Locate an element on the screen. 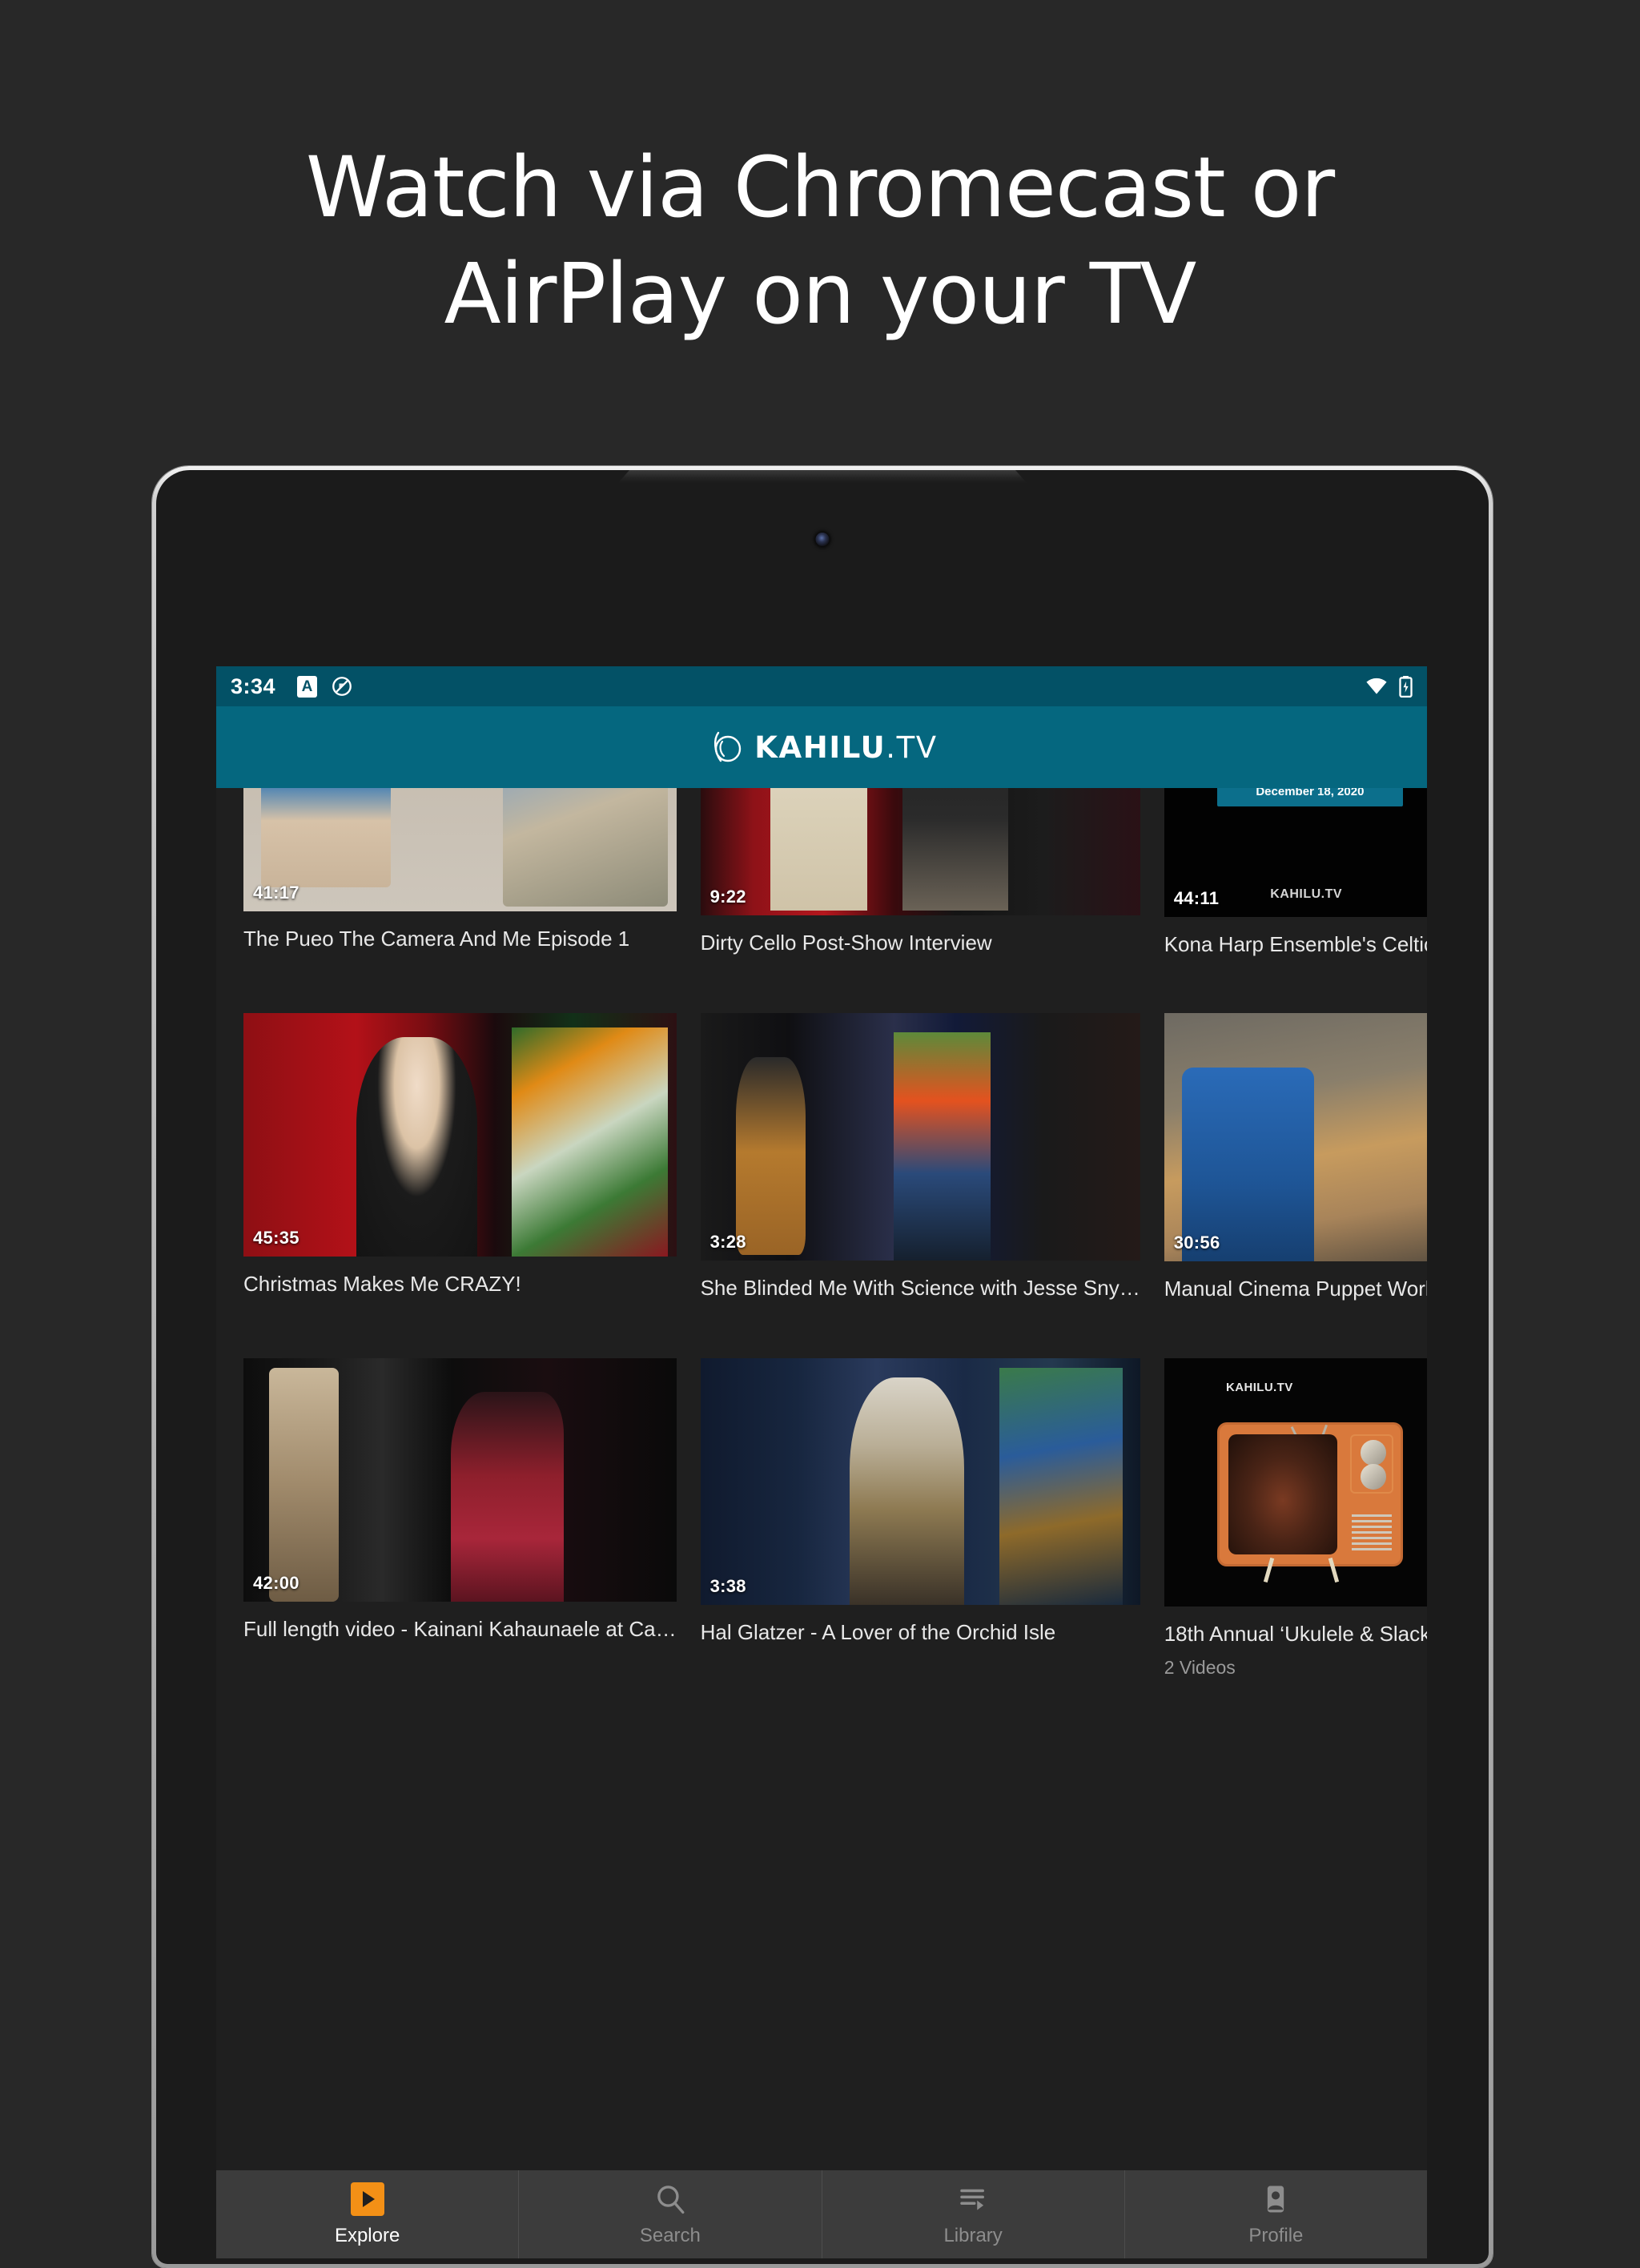 The width and height of the screenshot is (1640, 2268). profile-icon is located at coordinates (1276, 2199).